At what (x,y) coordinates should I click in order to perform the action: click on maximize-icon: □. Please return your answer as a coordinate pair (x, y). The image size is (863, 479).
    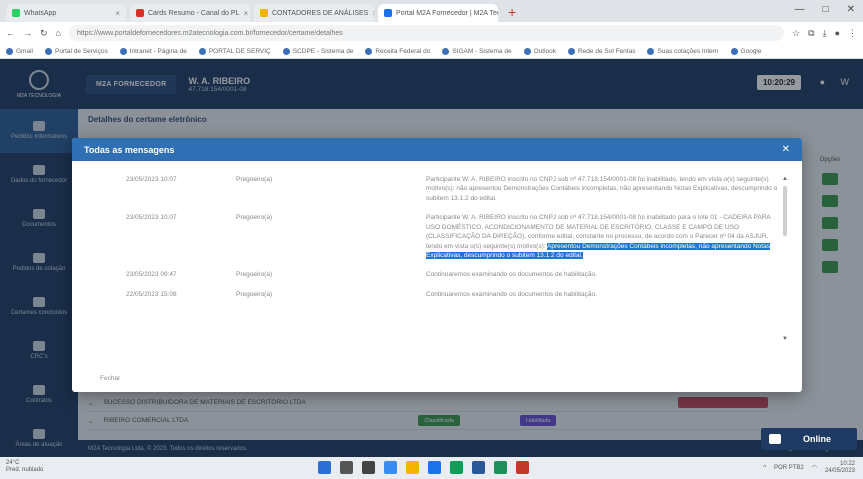
    Looking at the image, I should click on (826, 9).